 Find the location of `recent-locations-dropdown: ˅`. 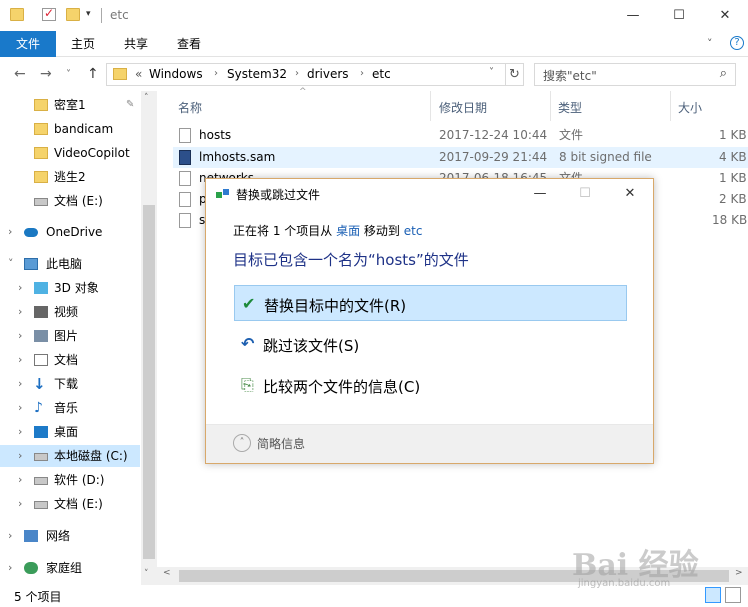

recent-locations-dropdown: ˅ is located at coordinates (68, 74).